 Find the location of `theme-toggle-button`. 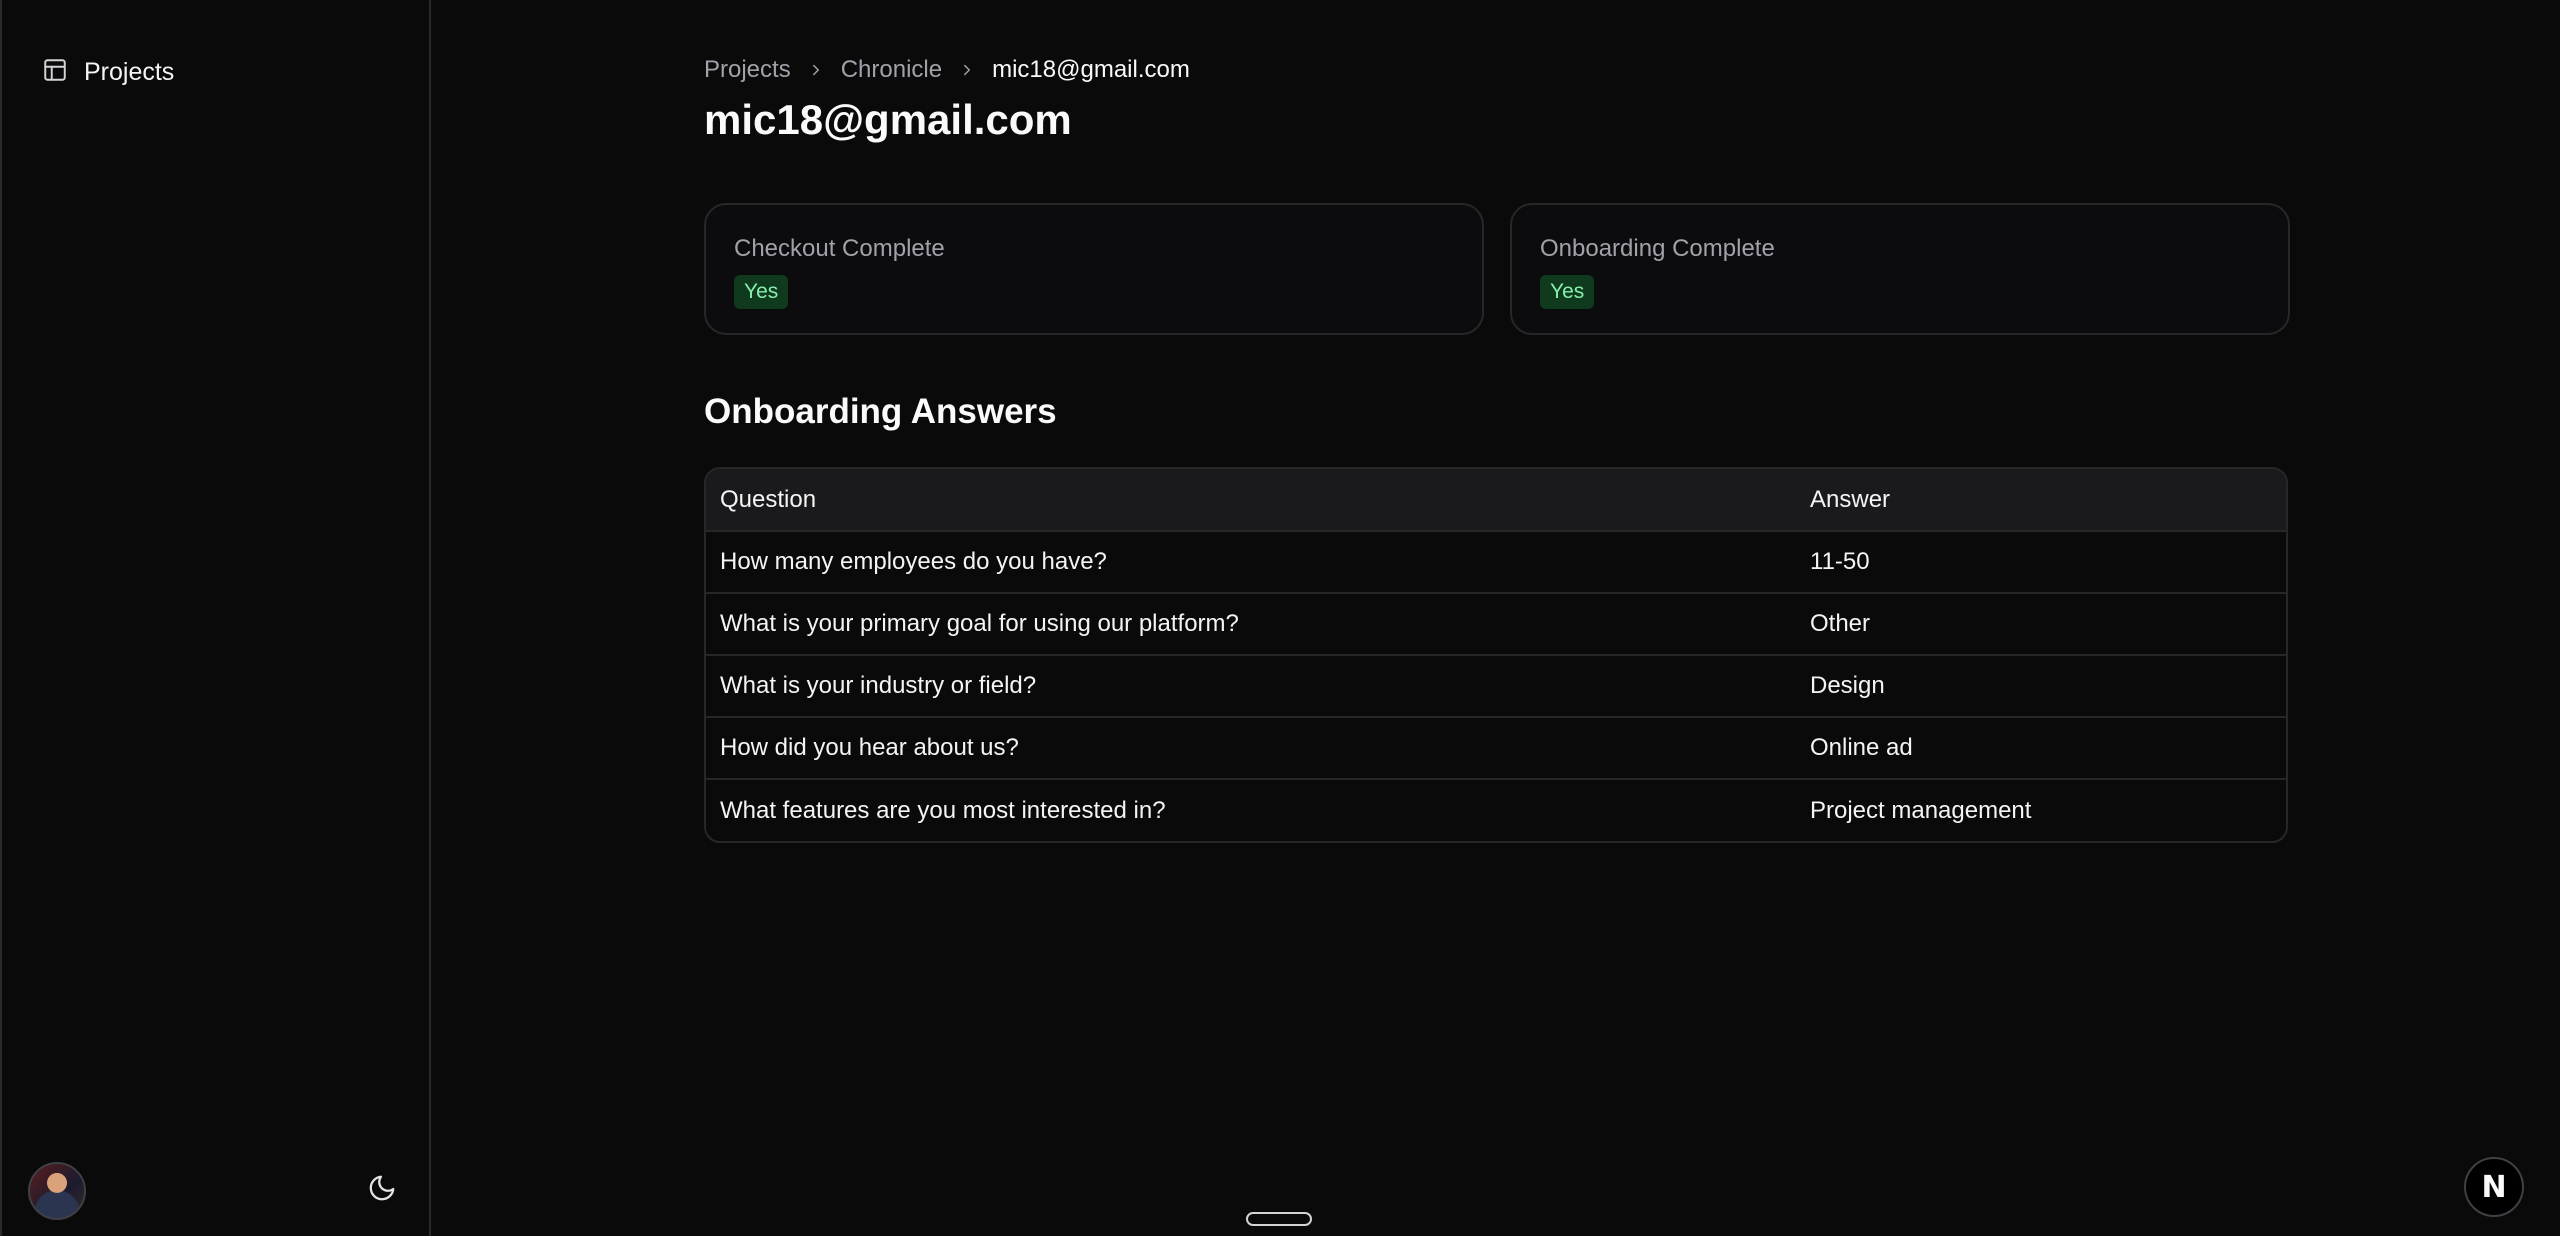

theme-toggle-button is located at coordinates (382, 1190).